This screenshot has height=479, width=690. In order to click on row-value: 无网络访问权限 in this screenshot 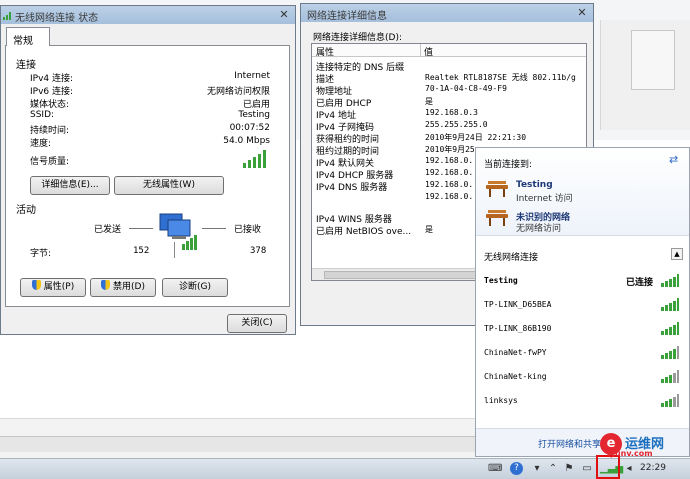, I will do `click(238, 92)`.